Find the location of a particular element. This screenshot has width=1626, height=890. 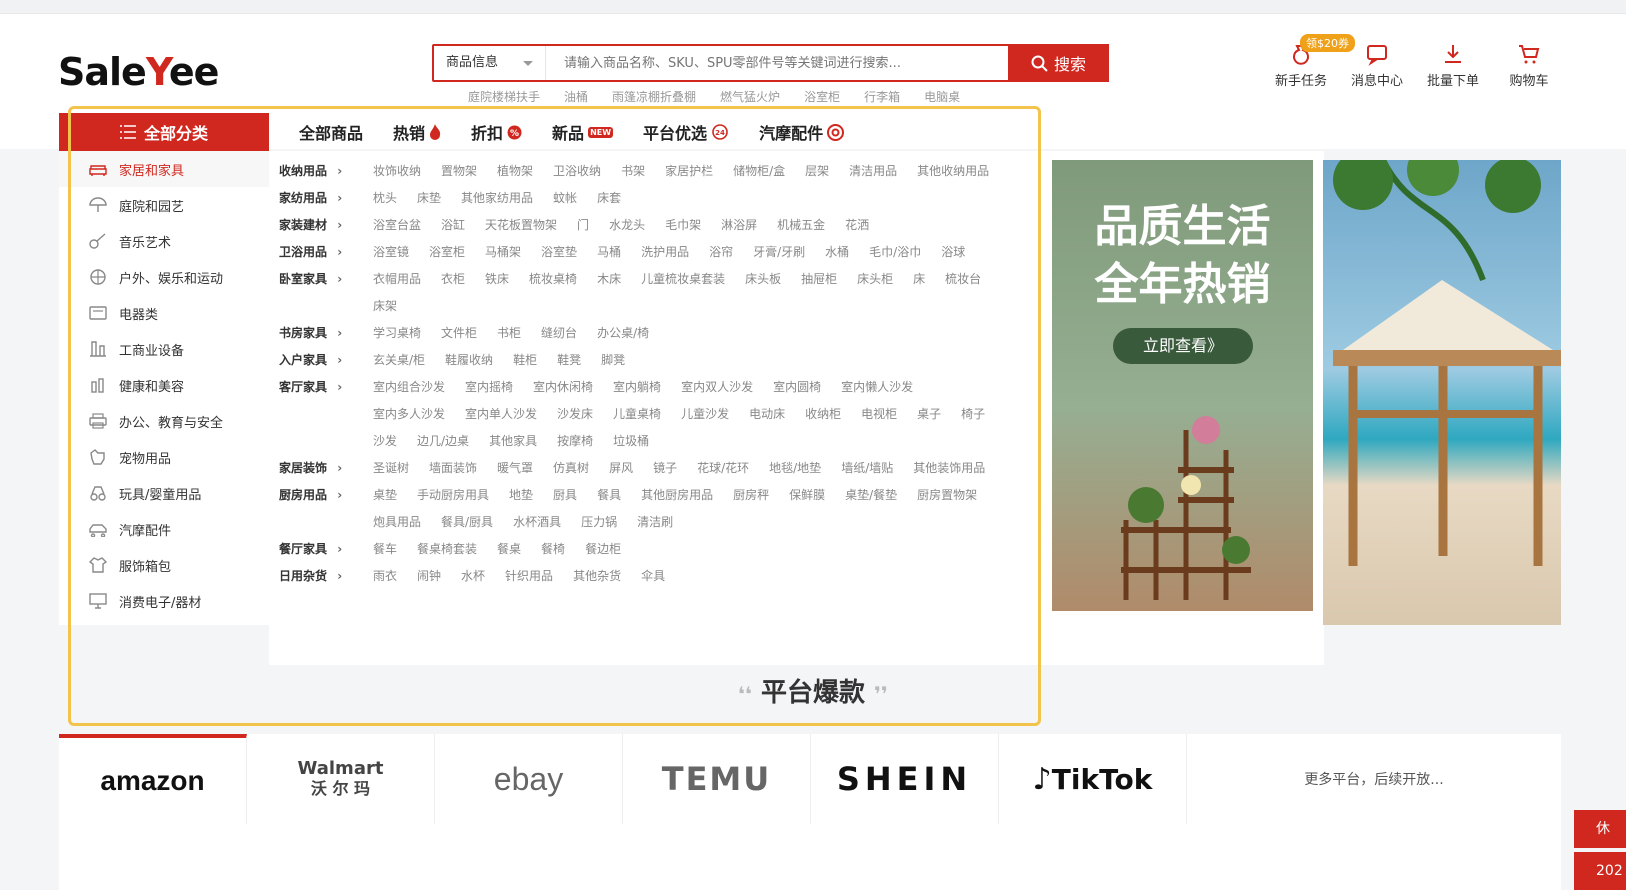

promo-banner-gazebo is located at coordinates (1442, 384).